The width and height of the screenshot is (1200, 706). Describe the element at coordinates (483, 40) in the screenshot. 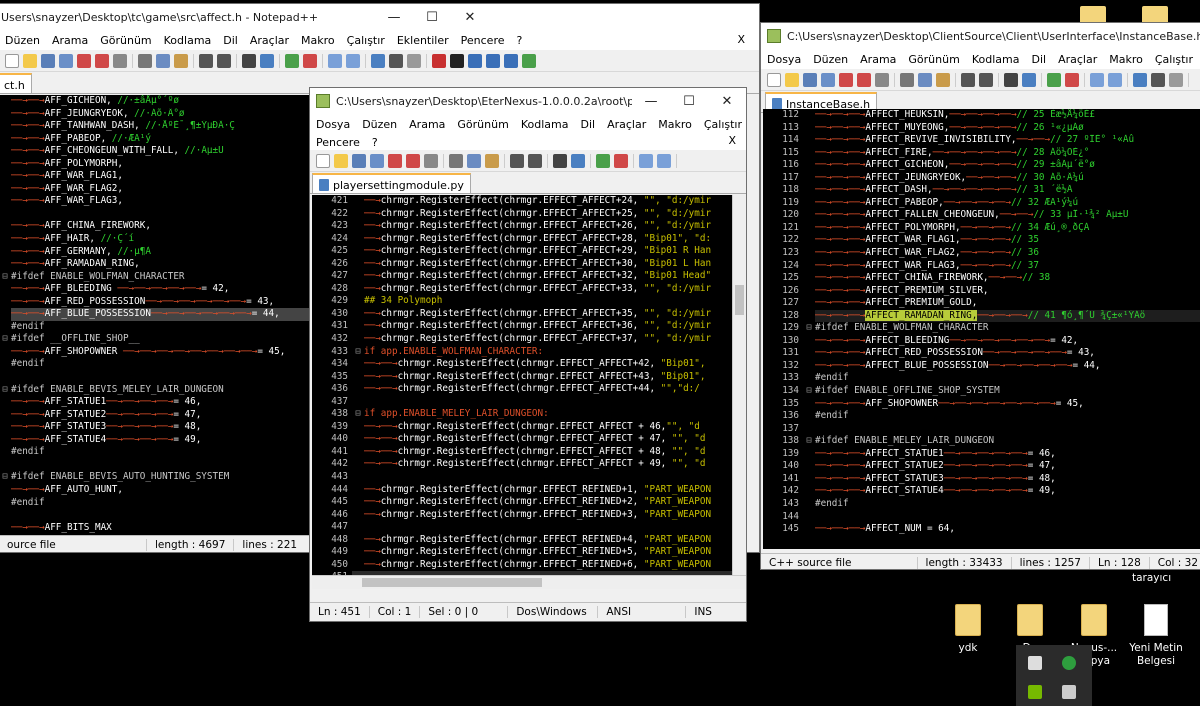

I see `menu-item: Pencere` at that location.